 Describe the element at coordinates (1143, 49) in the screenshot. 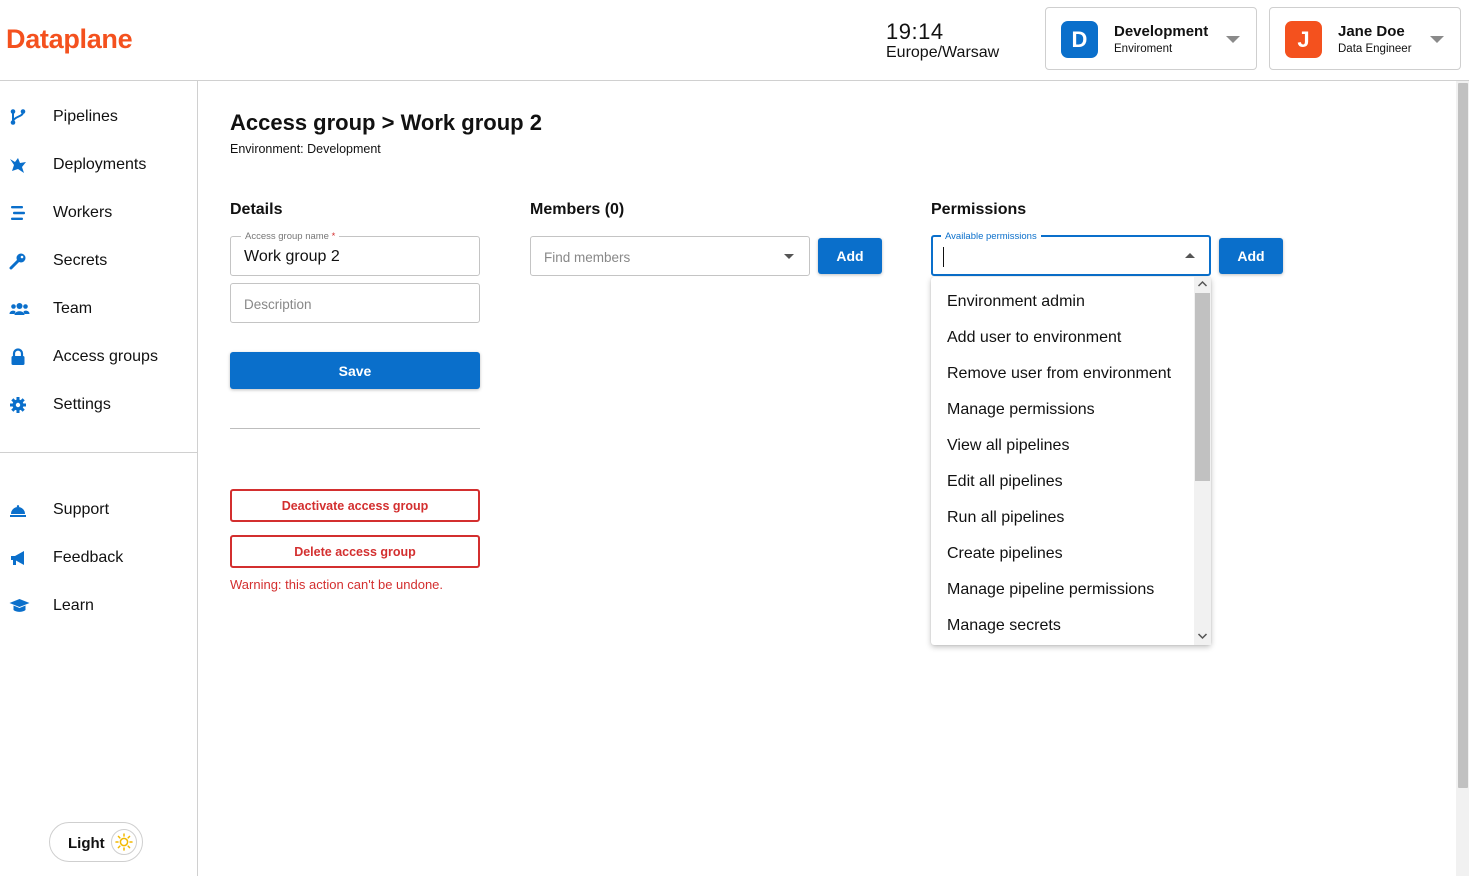

I see `environment-label: Enviroment` at that location.